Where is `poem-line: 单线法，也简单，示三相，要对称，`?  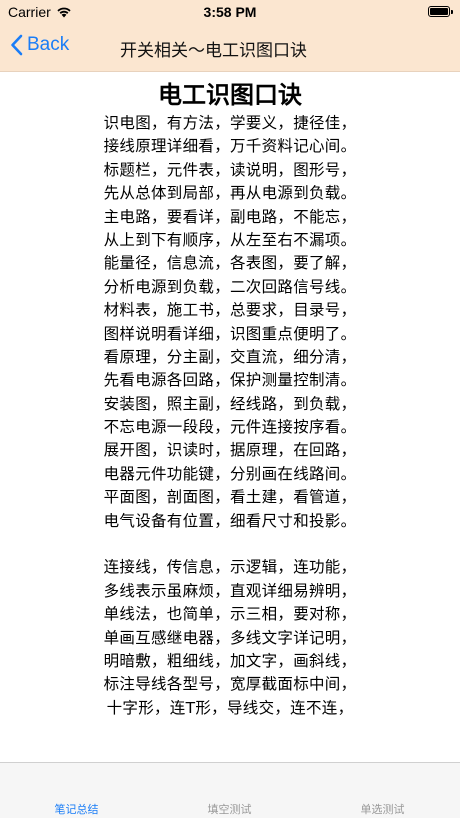 poem-line: 单线法，也简单，示三相，要对称， is located at coordinates (230, 614).